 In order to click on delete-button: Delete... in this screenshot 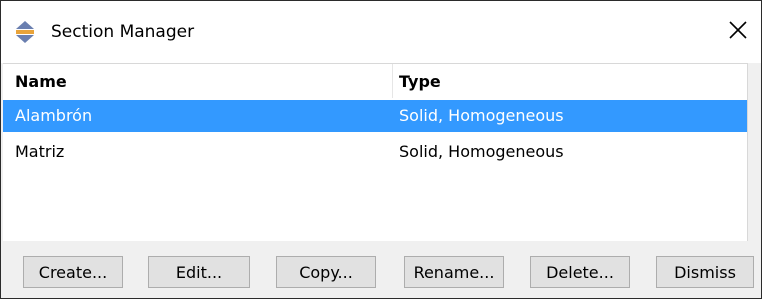, I will do `click(580, 272)`.